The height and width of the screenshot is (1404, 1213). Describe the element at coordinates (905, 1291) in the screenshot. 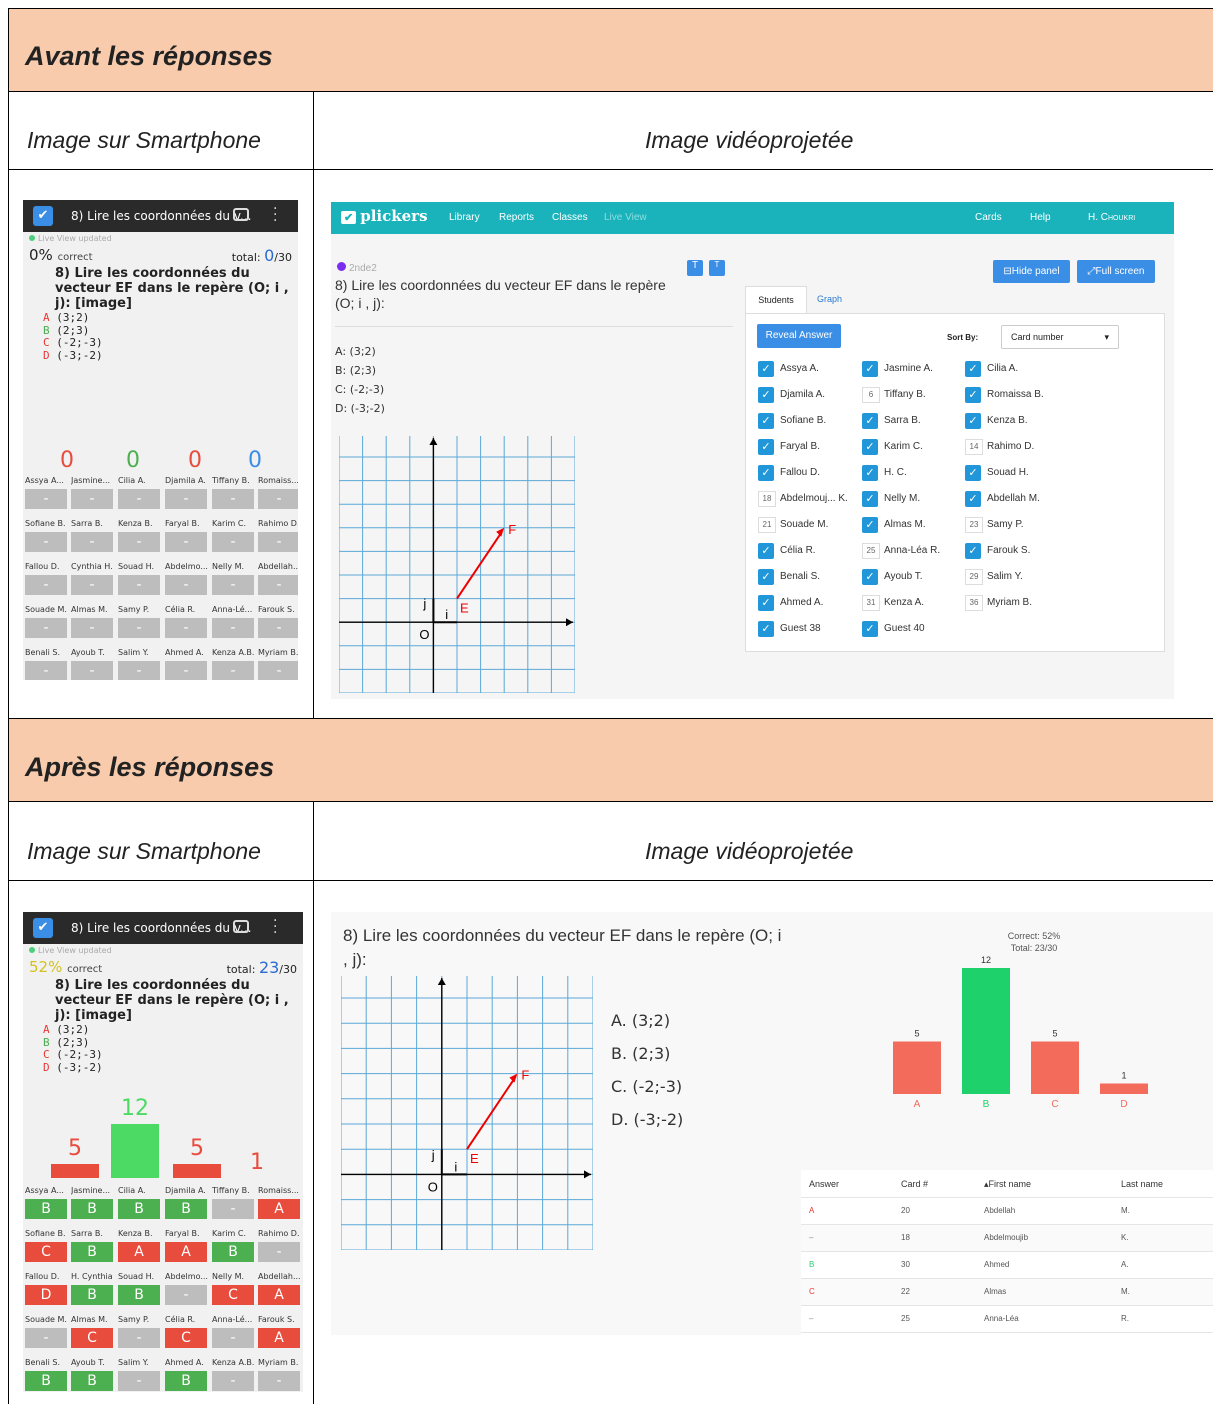

I see `table-cell: 22` at that location.